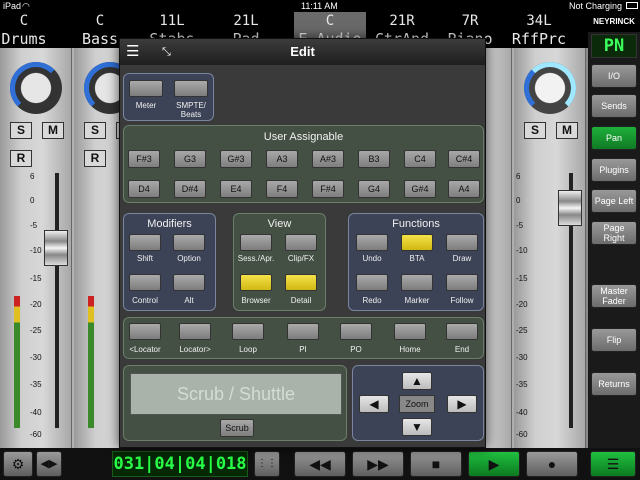 Image resolution: width=640 pixels, height=480 pixels. I want to click on user-key-f-sharp-3: F#3, so click(144, 159).